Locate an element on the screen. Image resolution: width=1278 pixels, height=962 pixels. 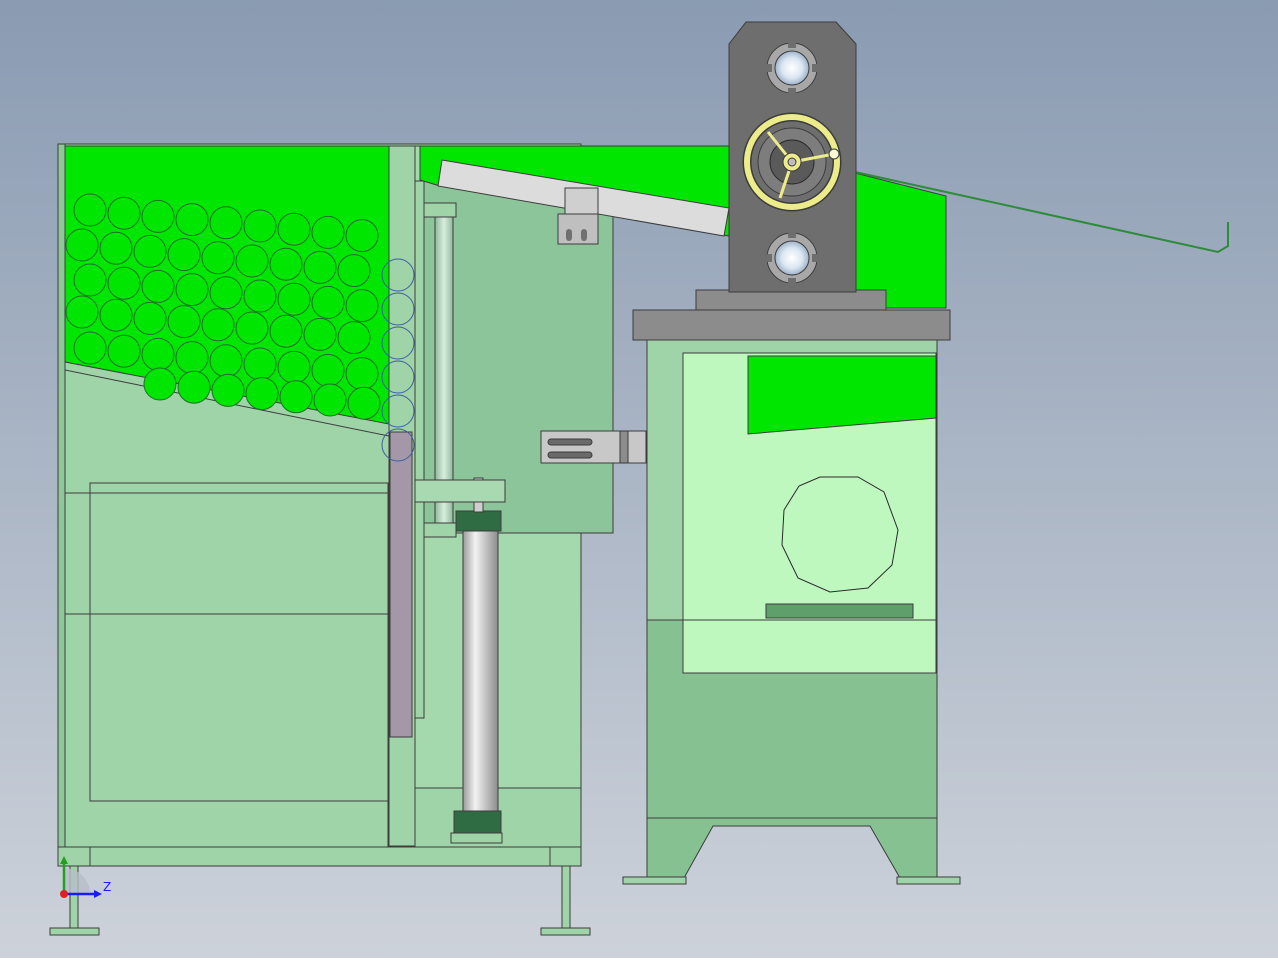
foot-right is located at coordinates (928, 880).